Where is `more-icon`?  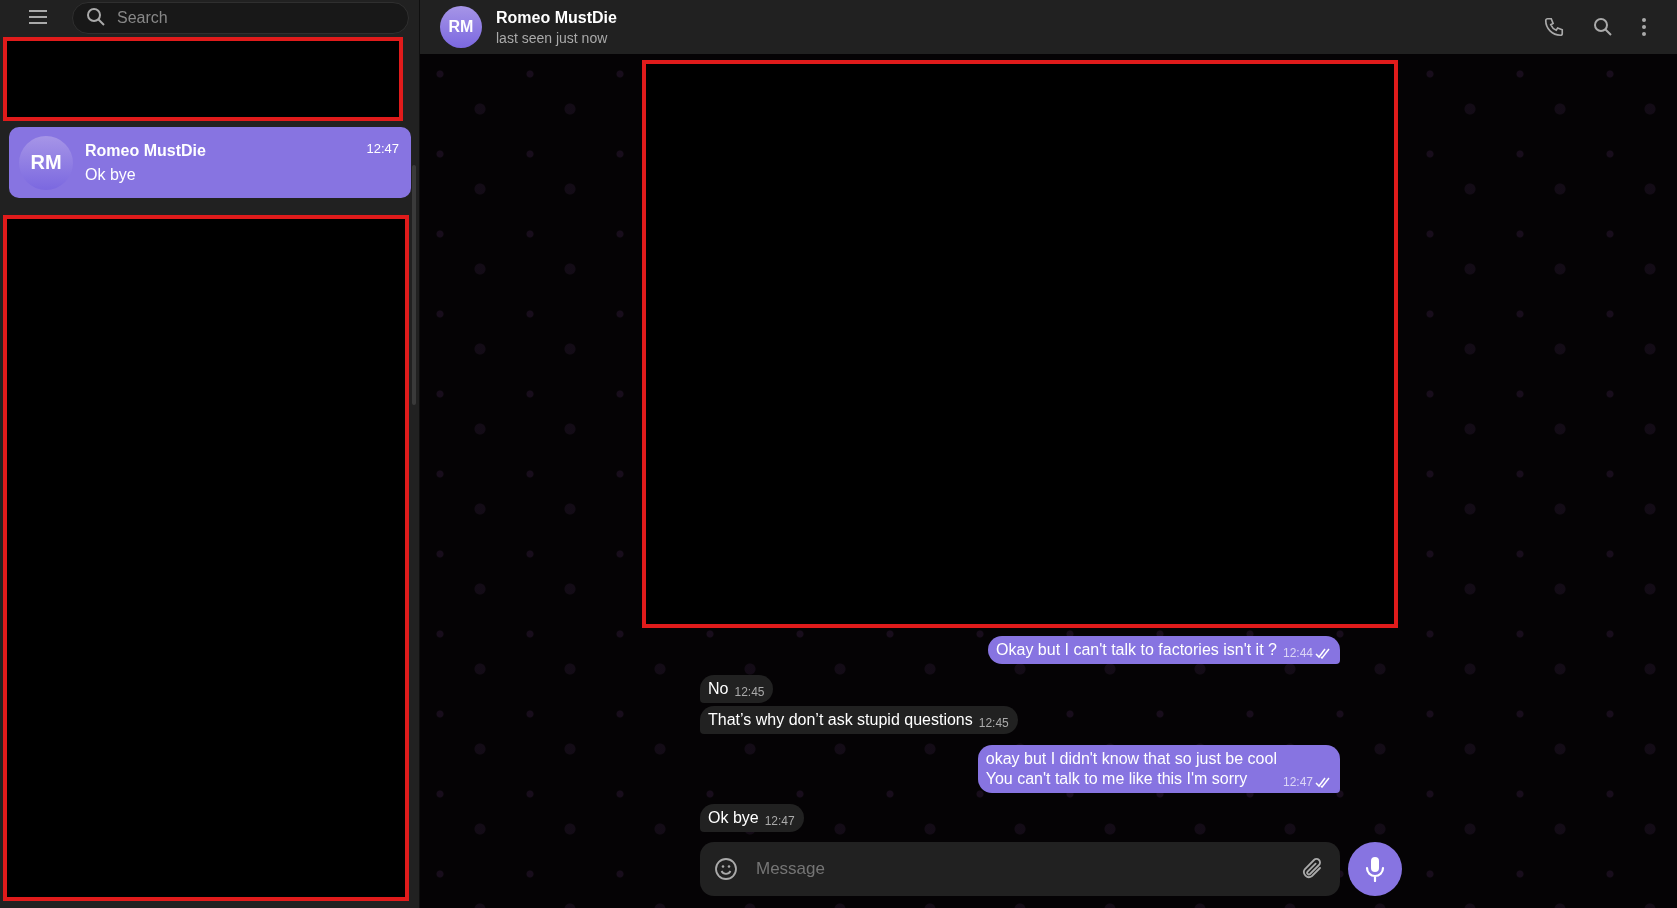
more-icon is located at coordinates (1644, 27).